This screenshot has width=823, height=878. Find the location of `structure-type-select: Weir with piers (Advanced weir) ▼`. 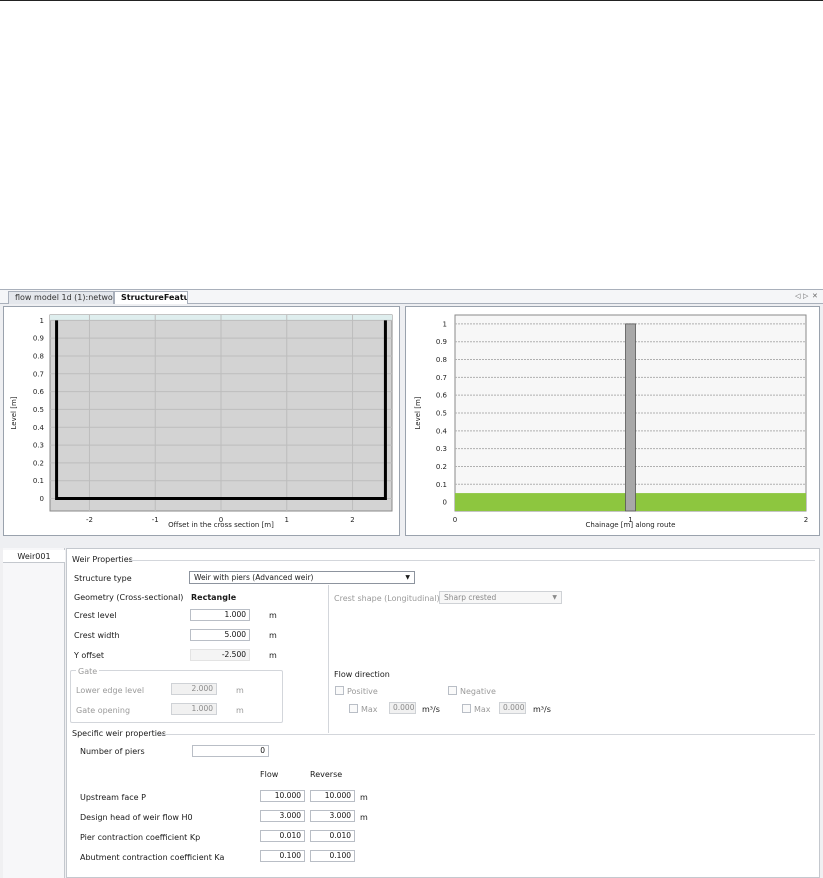

structure-type-select: Weir with piers (Advanced weir) ▼ is located at coordinates (302, 577).